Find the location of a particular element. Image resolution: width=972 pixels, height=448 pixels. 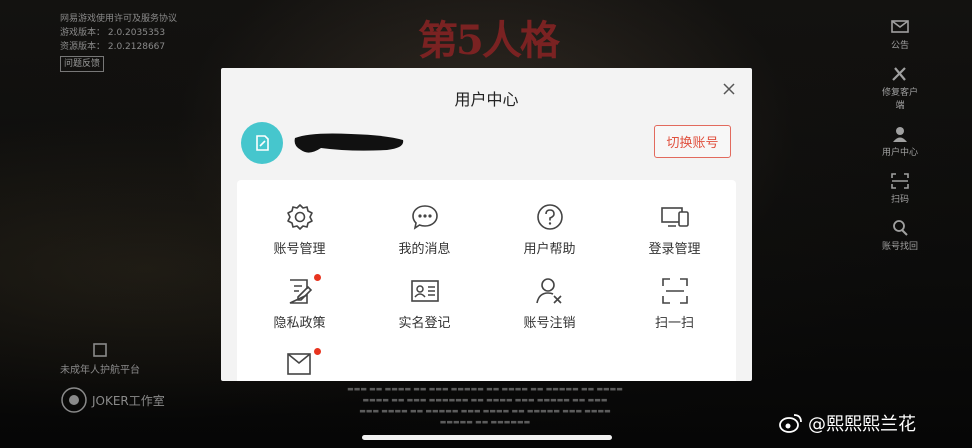

scan-button: 扫码 is located at coordinates (900, 188).